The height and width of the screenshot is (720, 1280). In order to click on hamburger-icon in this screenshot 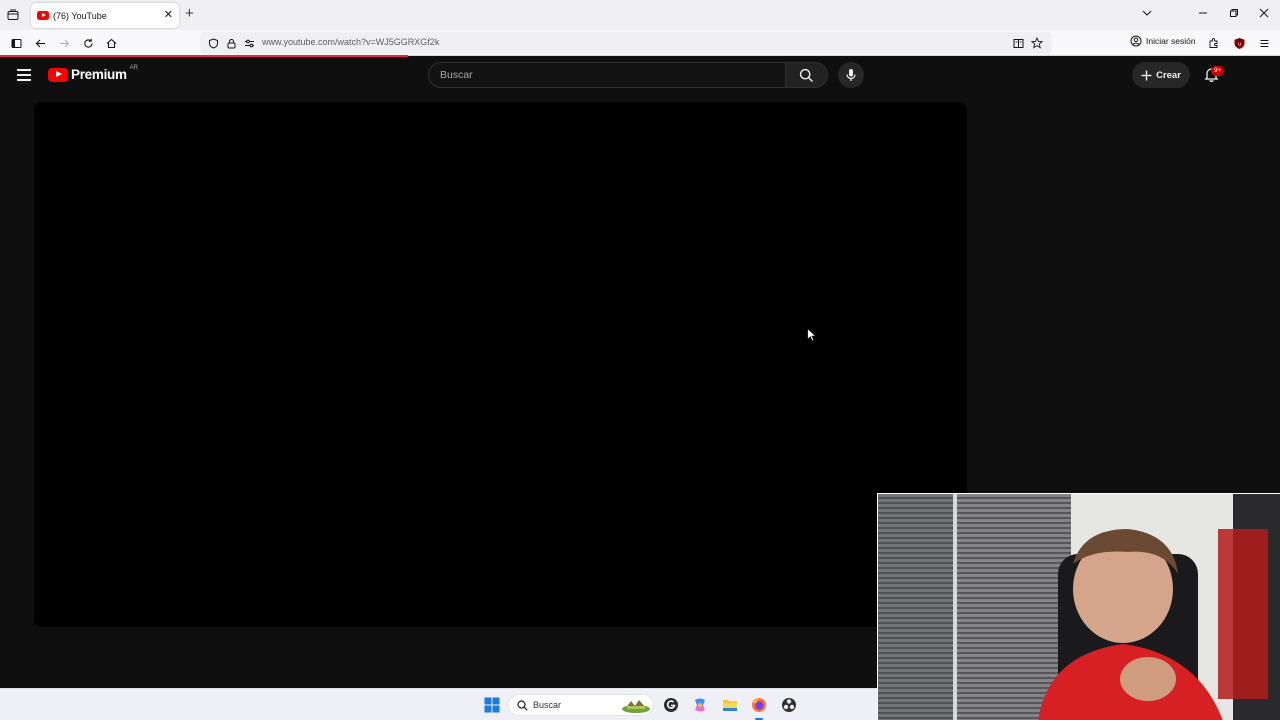, I will do `click(24, 75)`.